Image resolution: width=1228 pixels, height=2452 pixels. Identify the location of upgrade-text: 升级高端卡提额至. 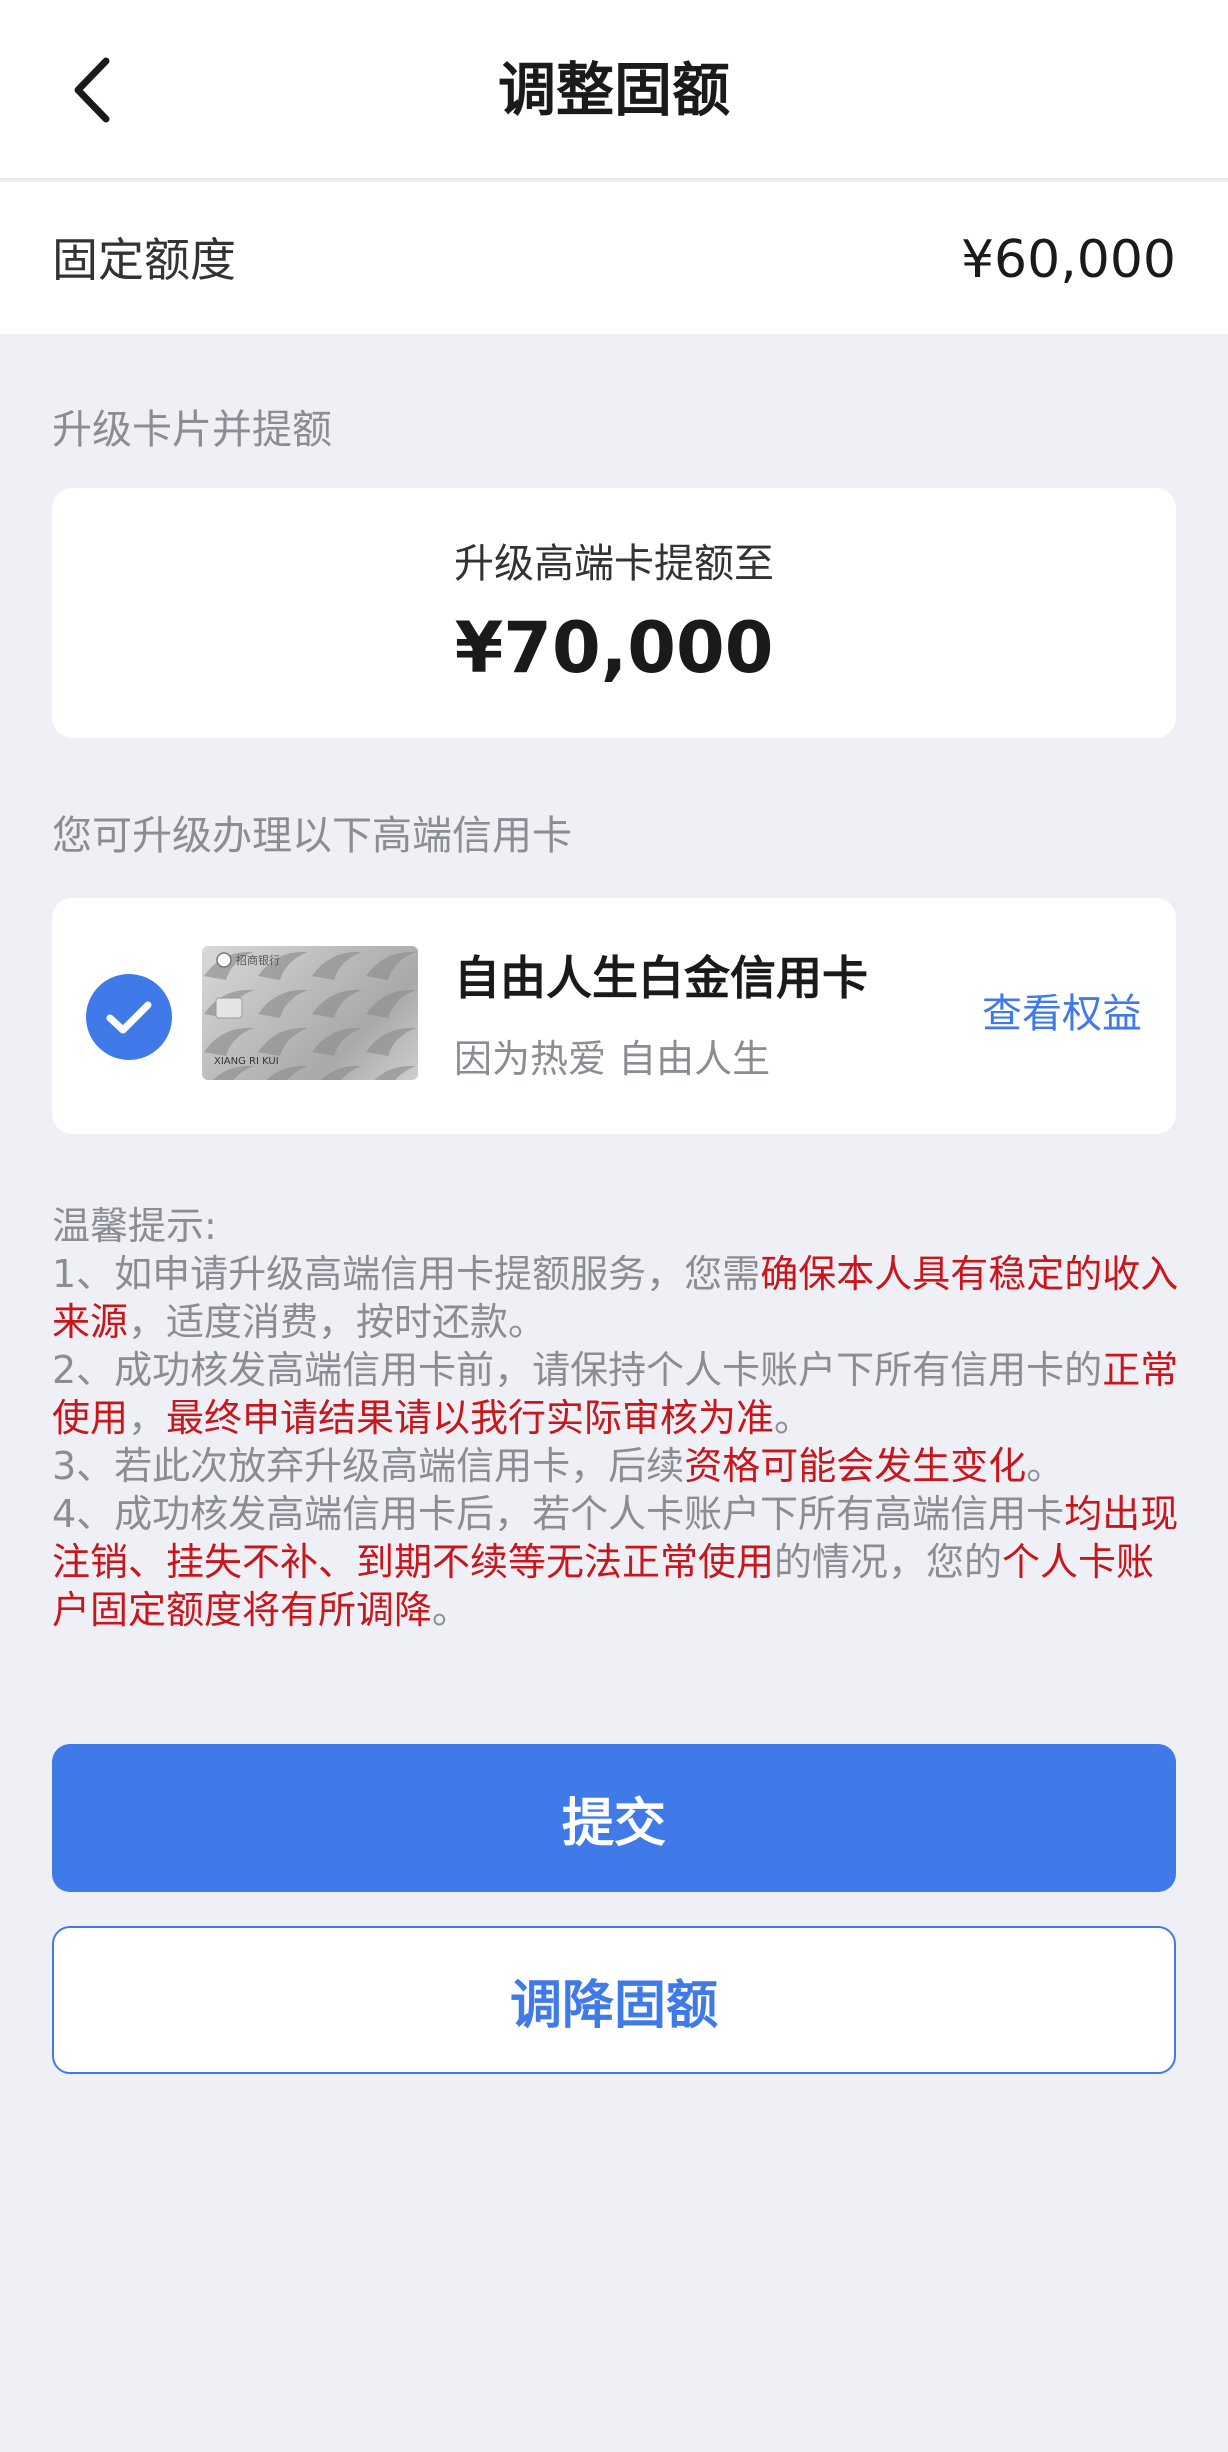
(614, 564).